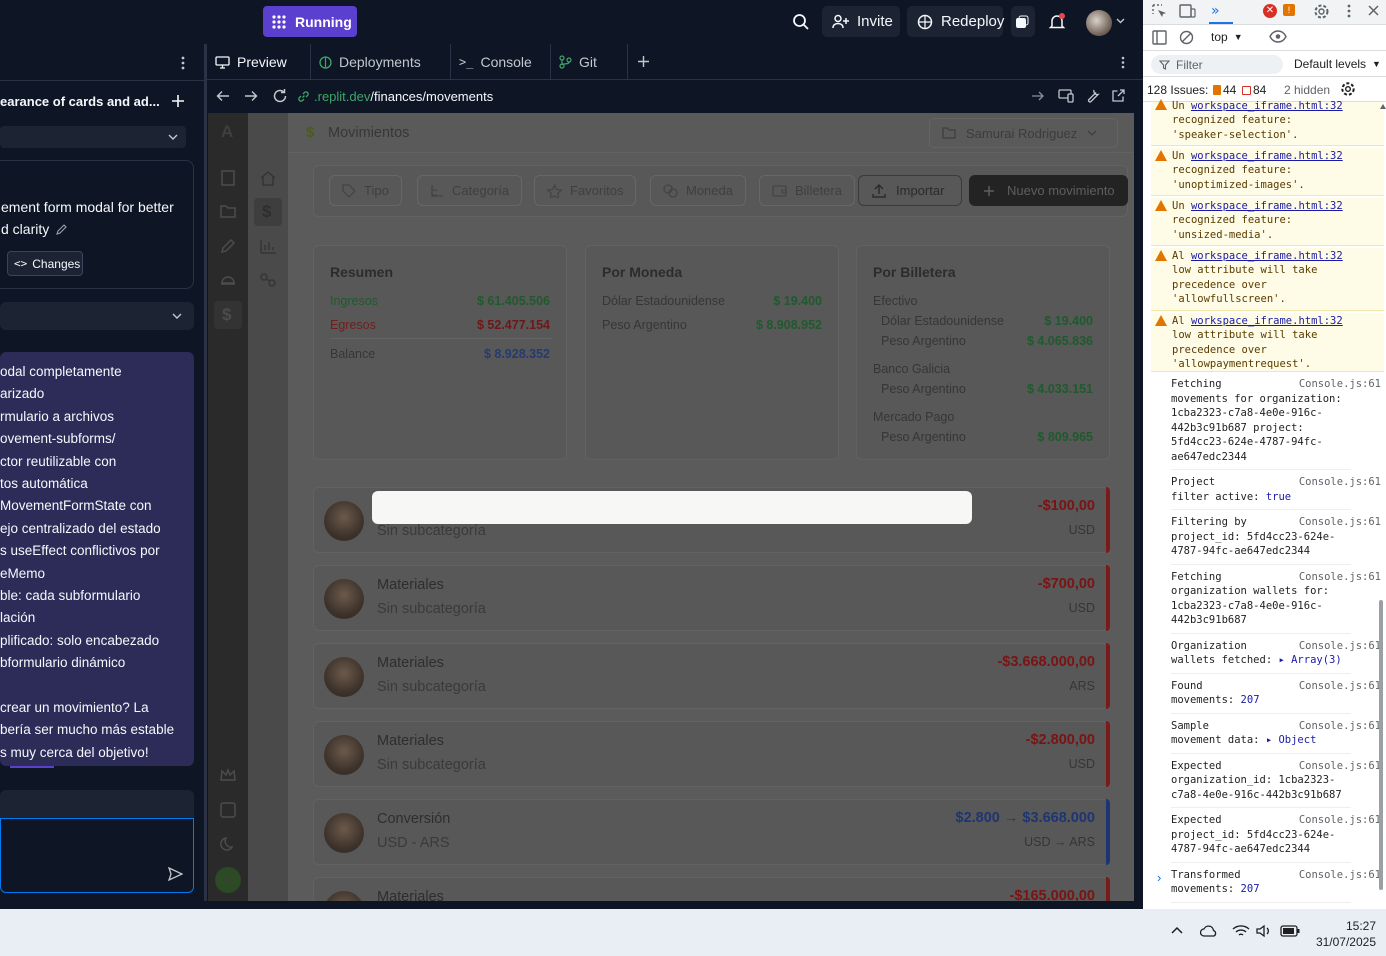 Image resolution: width=1386 pixels, height=956 pixels. What do you see at coordinates (698, 190) in the screenshot?
I see `filter-moneda: Moneda` at bounding box center [698, 190].